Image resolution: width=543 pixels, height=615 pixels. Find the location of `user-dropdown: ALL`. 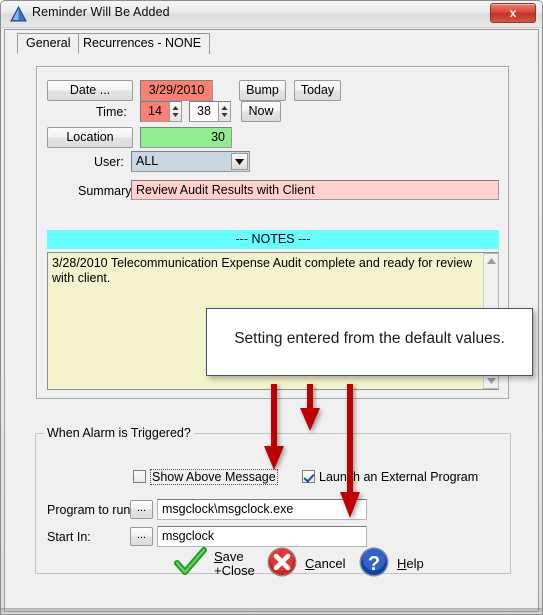

user-dropdown: ALL is located at coordinates (190, 161).